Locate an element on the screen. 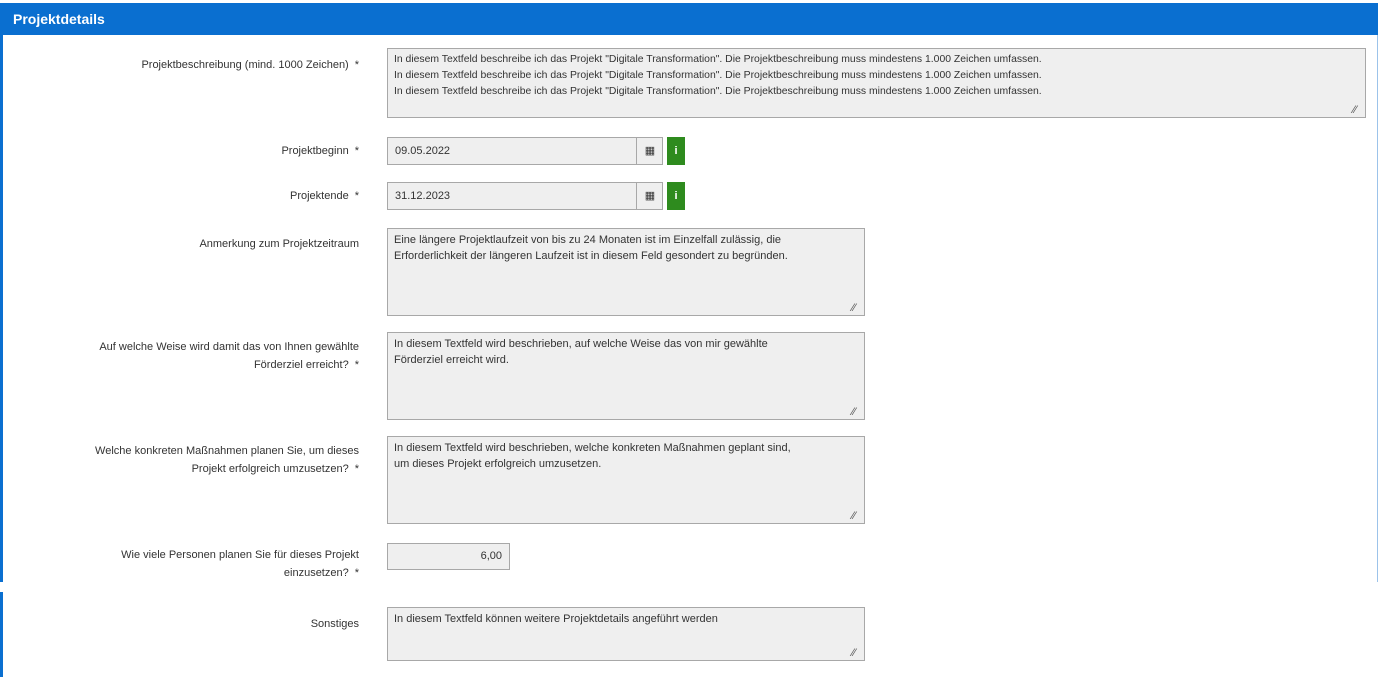 The height and width of the screenshot is (677, 1378). label-text: Projektbeginn is located at coordinates (315, 151).